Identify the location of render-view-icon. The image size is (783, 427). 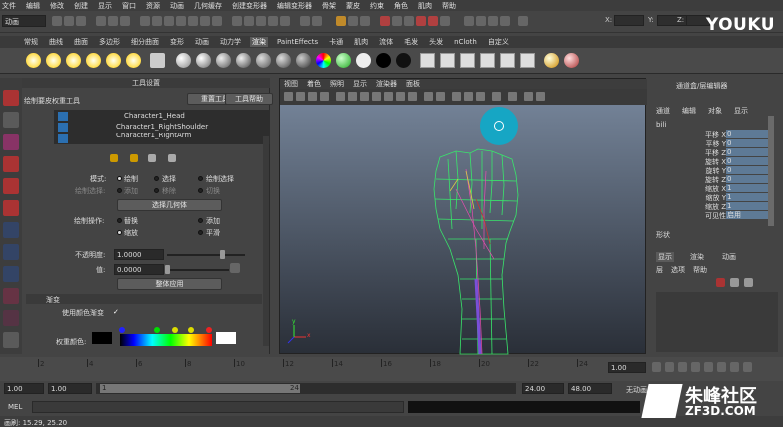
(467, 60).